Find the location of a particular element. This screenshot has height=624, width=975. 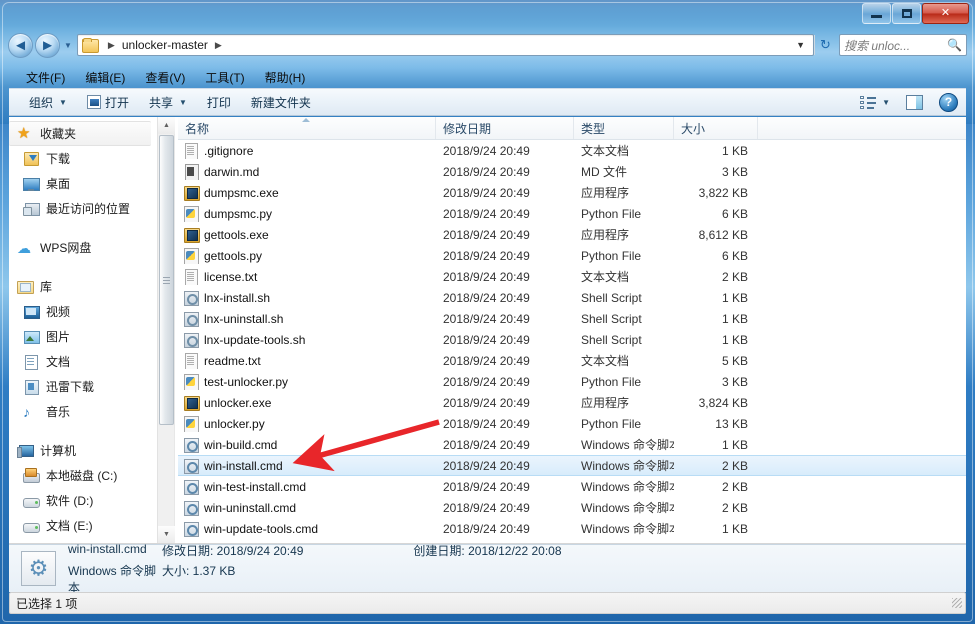

sidebar-item-downloads: 下载 is located at coordinates (83, 158).